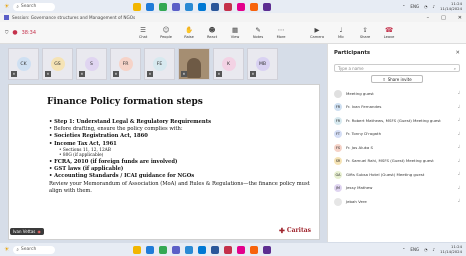 This screenshot has width=466, height=256. I want to click on share-button: ⇪ Share, so click(365, 32).